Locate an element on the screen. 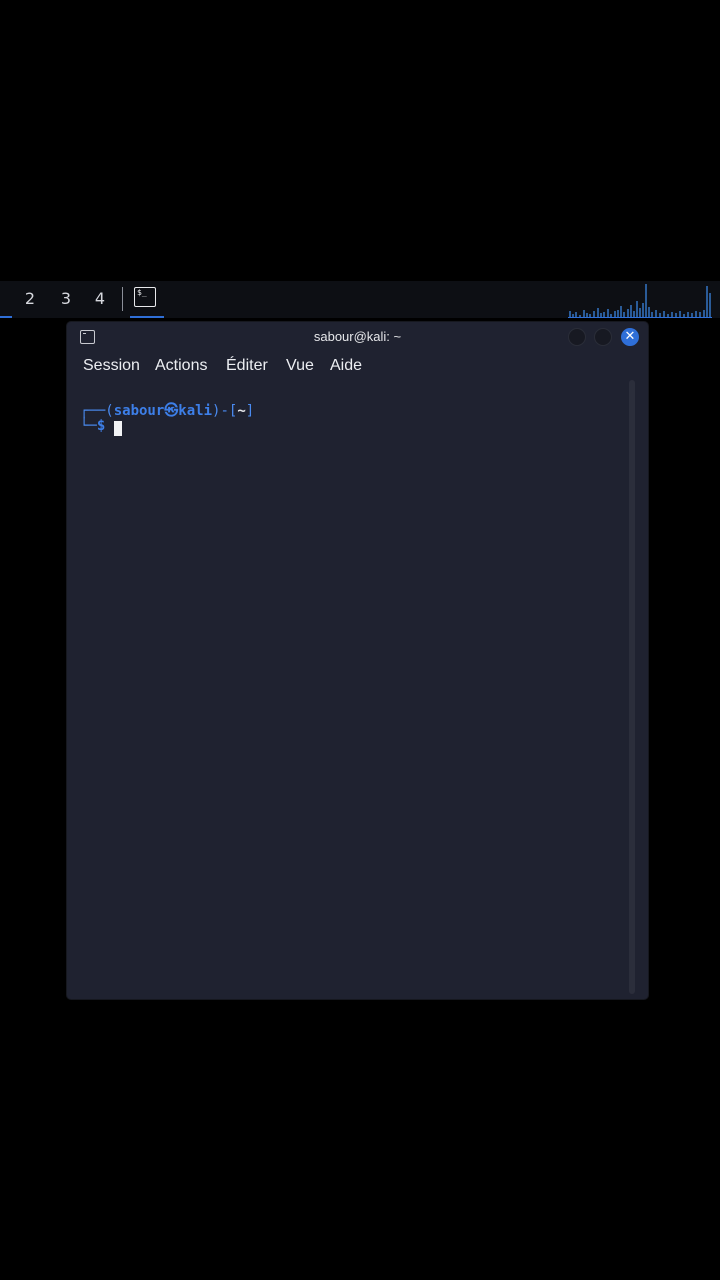 The image size is (720, 1280). taskbar-separator is located at coordinates (122, 299).